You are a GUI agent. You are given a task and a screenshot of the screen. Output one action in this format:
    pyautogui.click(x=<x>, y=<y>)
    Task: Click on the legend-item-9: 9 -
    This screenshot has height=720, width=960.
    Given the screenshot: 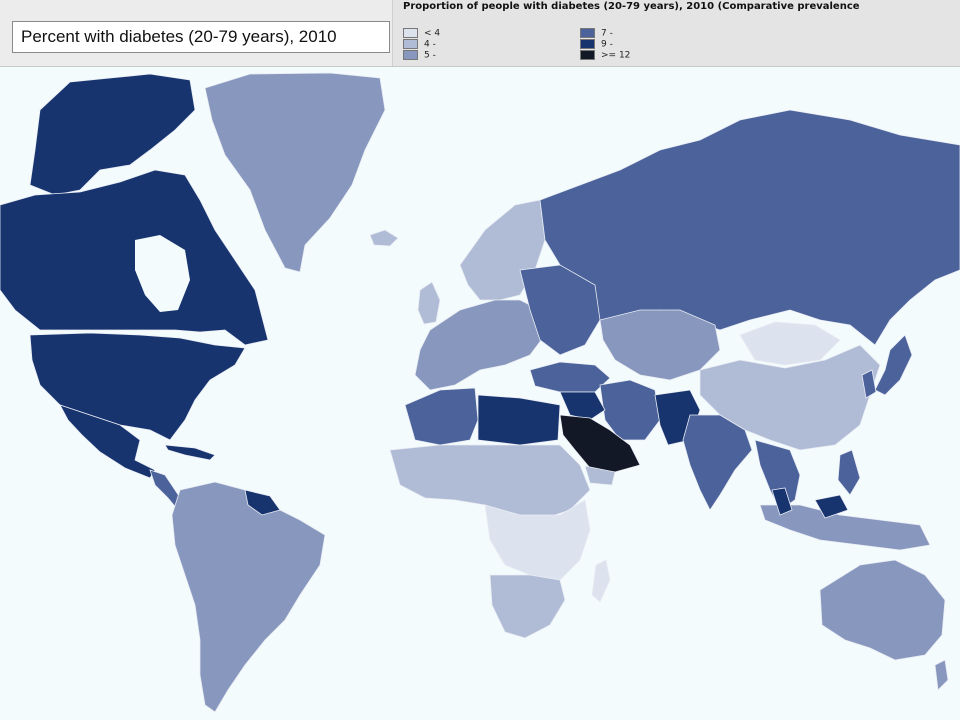 What is the action you would take?
    pyautogui.click(x=596, y=44)
    